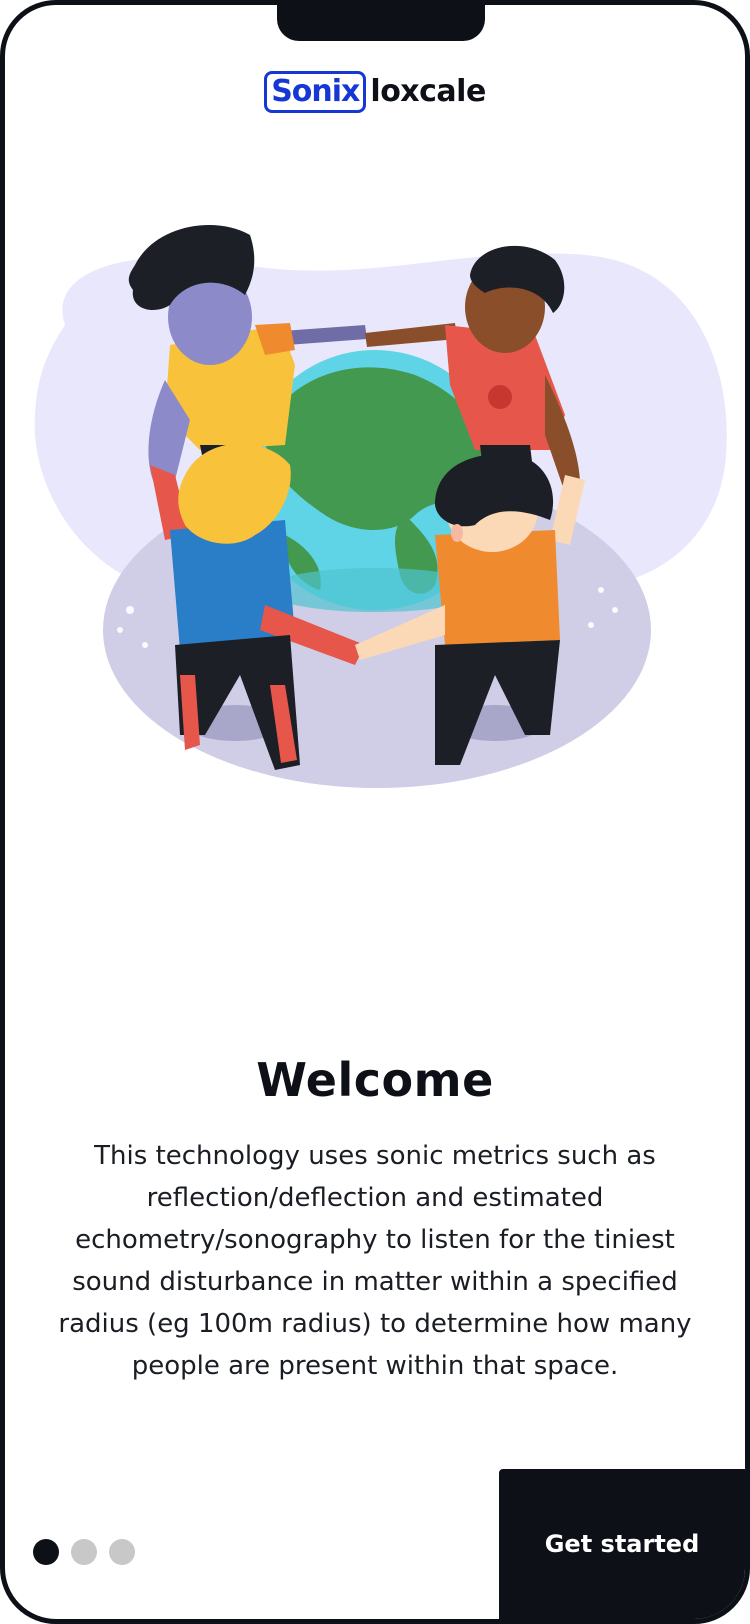 Image resolution: width=750 pixels, height=1624 pixels. I want to click on app-logo: Sonix loxcale, so click(375, 92).